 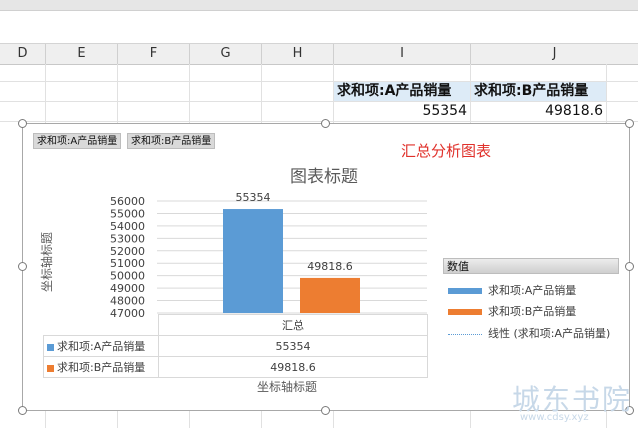 I want to click on y-tick-label: 48000, so click(x=127, y=301).